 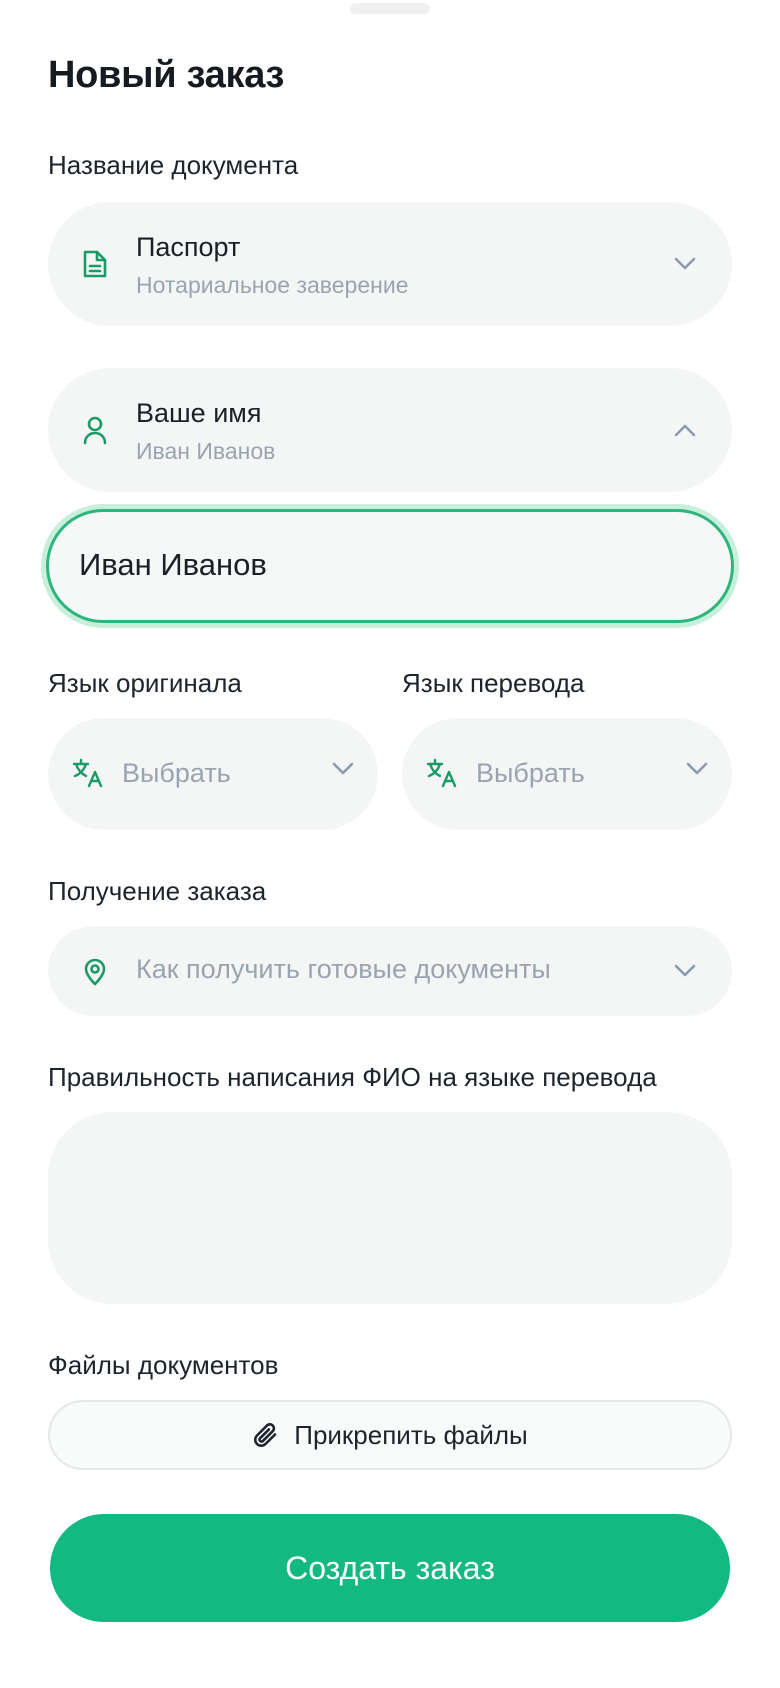 What do you see at coordinates (157, 891) in the screenshot?
I see `delivery-label: Получение заказа` at bounding box center [157, 891].